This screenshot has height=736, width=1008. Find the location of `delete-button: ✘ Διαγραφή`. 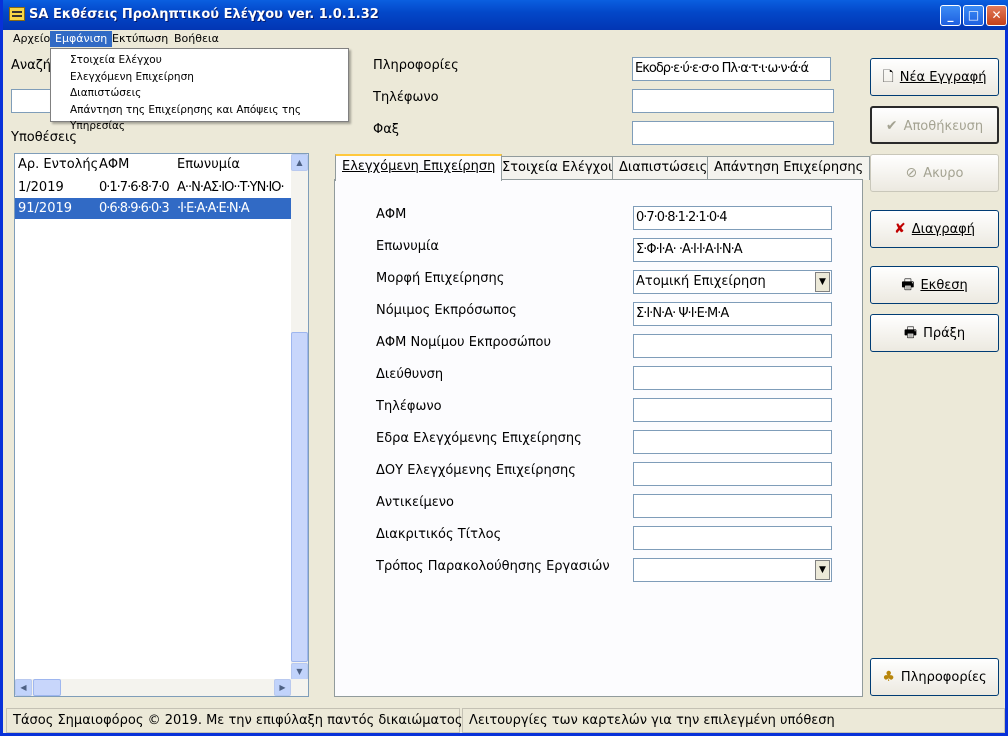

delete-button: ✘ Διαγραφή is located at coordinates (934, 229).